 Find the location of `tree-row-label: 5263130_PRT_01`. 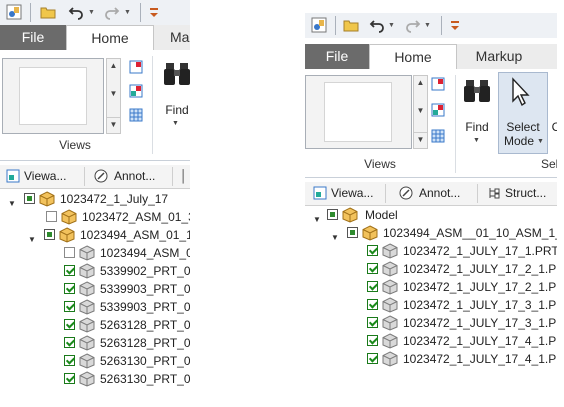

tree-row-label: 5263130_PRT_01 is located at coordinates (145, 361).